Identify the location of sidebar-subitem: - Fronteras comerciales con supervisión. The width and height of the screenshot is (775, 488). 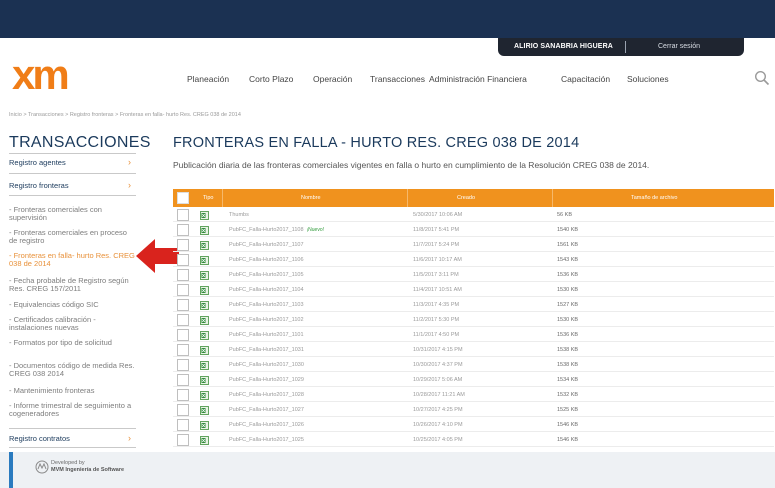
(73, 214).